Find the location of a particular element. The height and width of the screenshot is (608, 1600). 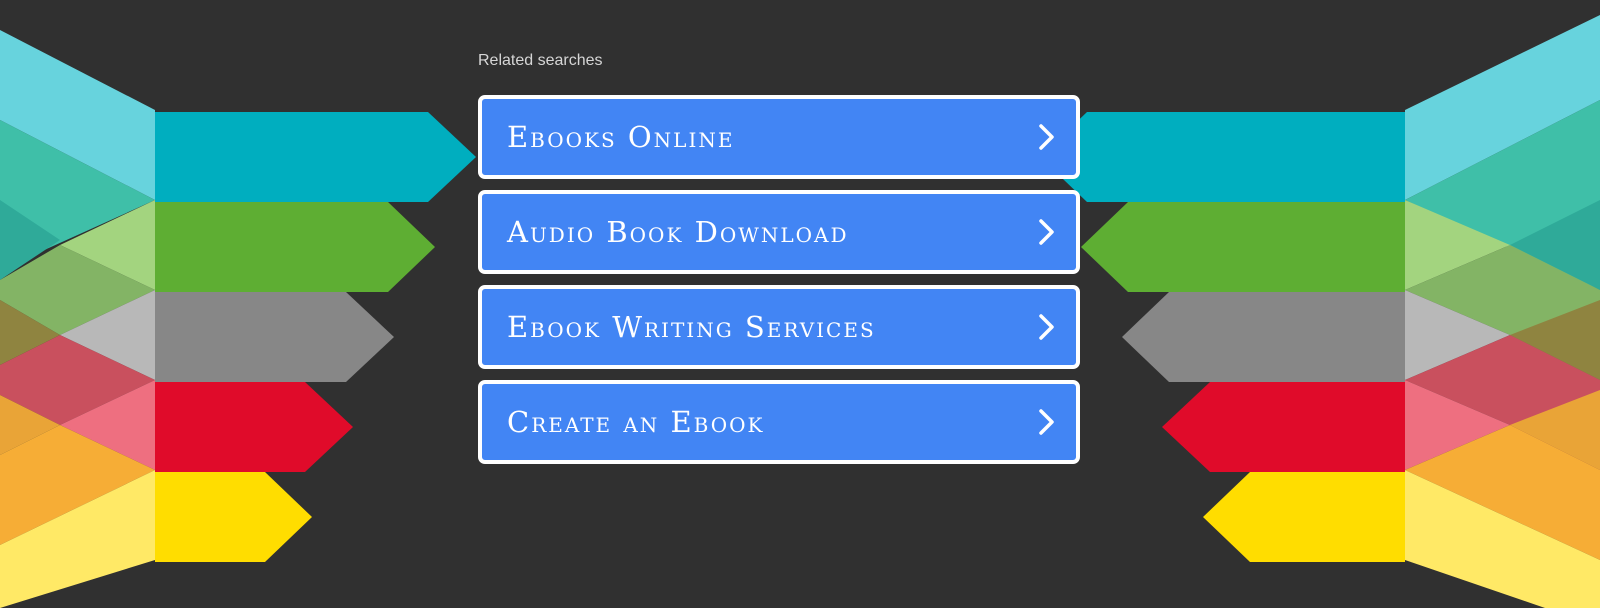

related-link-label: Create an Ebook is located at coordinates (636, 422).